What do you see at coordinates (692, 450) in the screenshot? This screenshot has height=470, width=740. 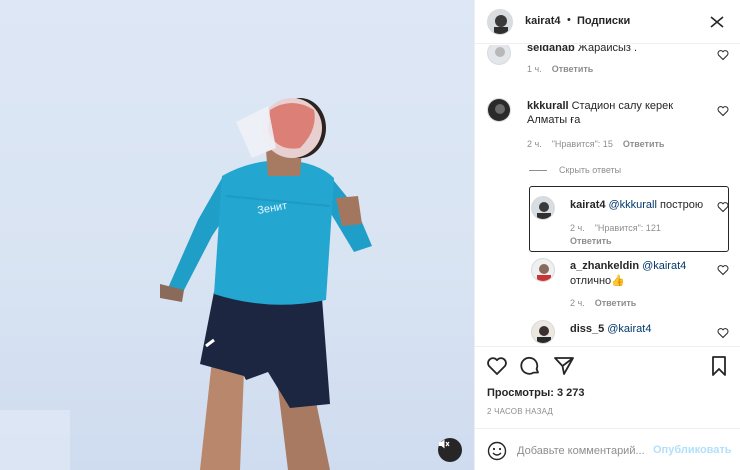 I see `publish-button: Опубликовать` at bounding box center [692, 450].